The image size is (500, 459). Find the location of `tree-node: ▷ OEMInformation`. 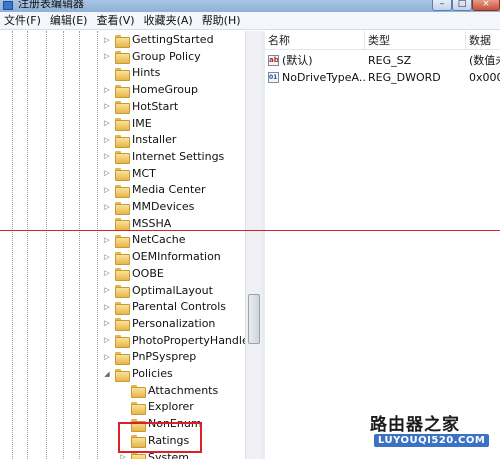

tree-node: ▷ OEMInformation is located at coordinates (162, 257).